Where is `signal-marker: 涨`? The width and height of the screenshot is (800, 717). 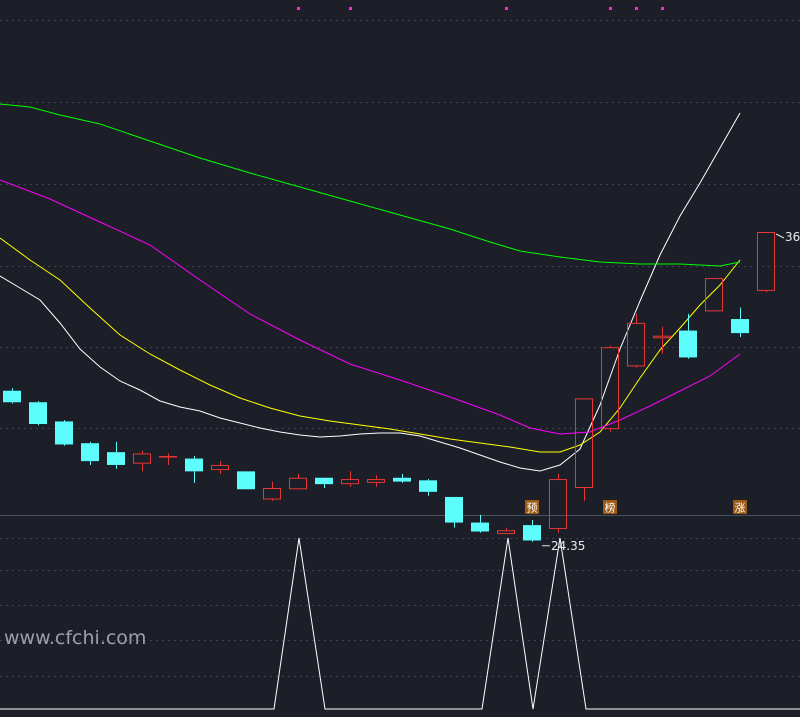 signal-marker: 涨 is located at coordinates (740, 508).